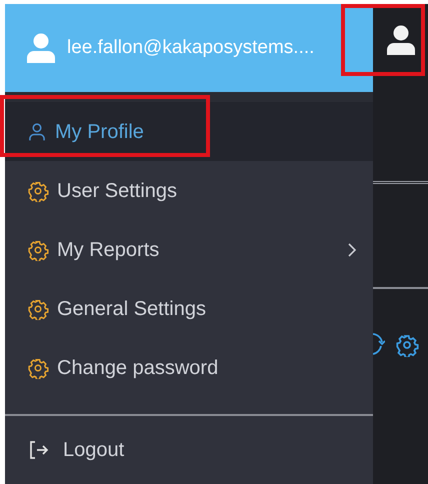 This screenshot has height=484, width=428. What do you see at coordinates (352, 250) in the screenshot?
I see `chevron-right-icon` at bounding box center [352, 250].